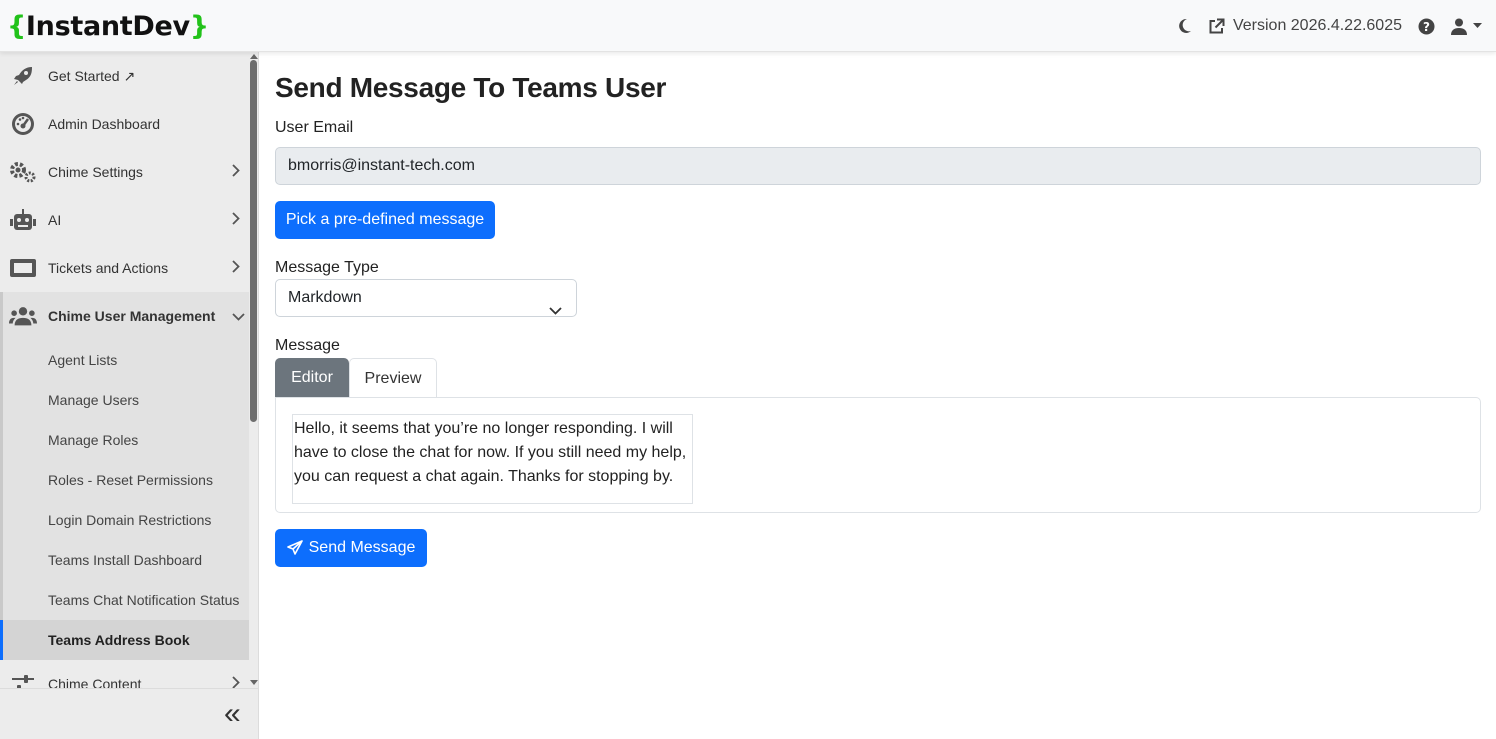 The width and height of the screenshot is (1496, 739). Describe the element at coordinates (232, 714) in the screenshot. I see `collapse-sidebar-button: «` at that location.